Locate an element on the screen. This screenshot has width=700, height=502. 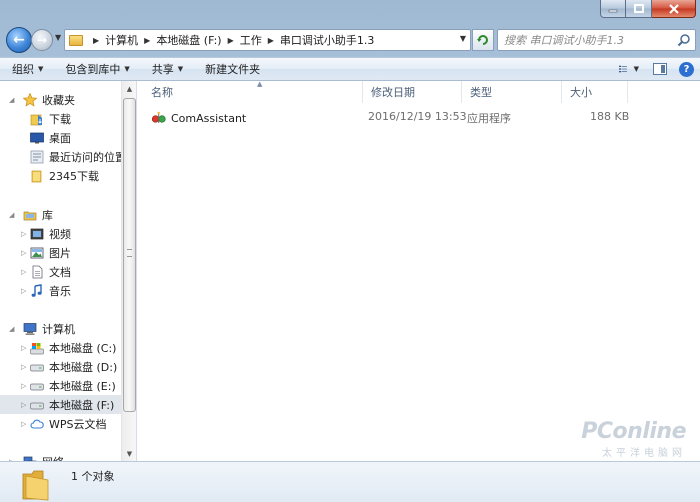
sort-ascending-icon: ▲ is located at coordinates (260, 84).